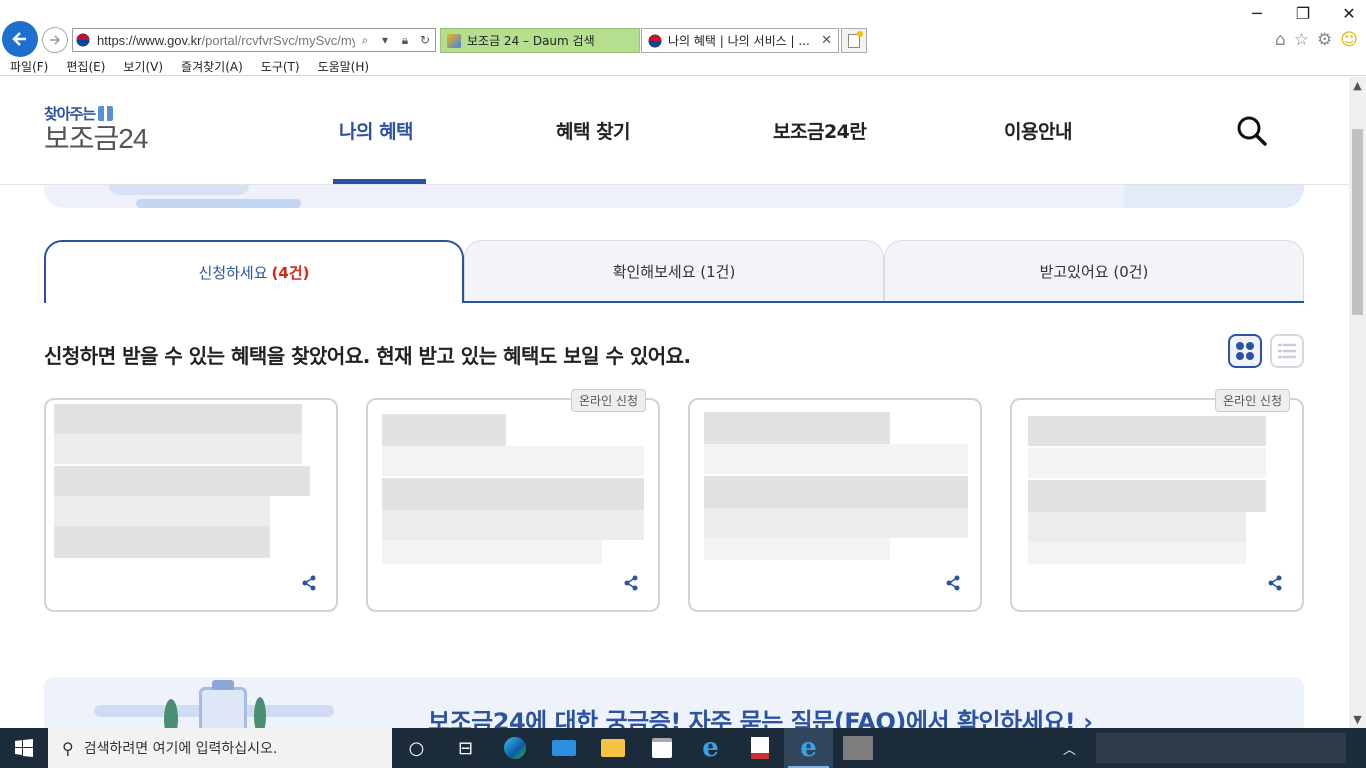  Describe the element at coordinates (28, 66) in the screenshot. I see `menu-file: 파일(F)` at that location.